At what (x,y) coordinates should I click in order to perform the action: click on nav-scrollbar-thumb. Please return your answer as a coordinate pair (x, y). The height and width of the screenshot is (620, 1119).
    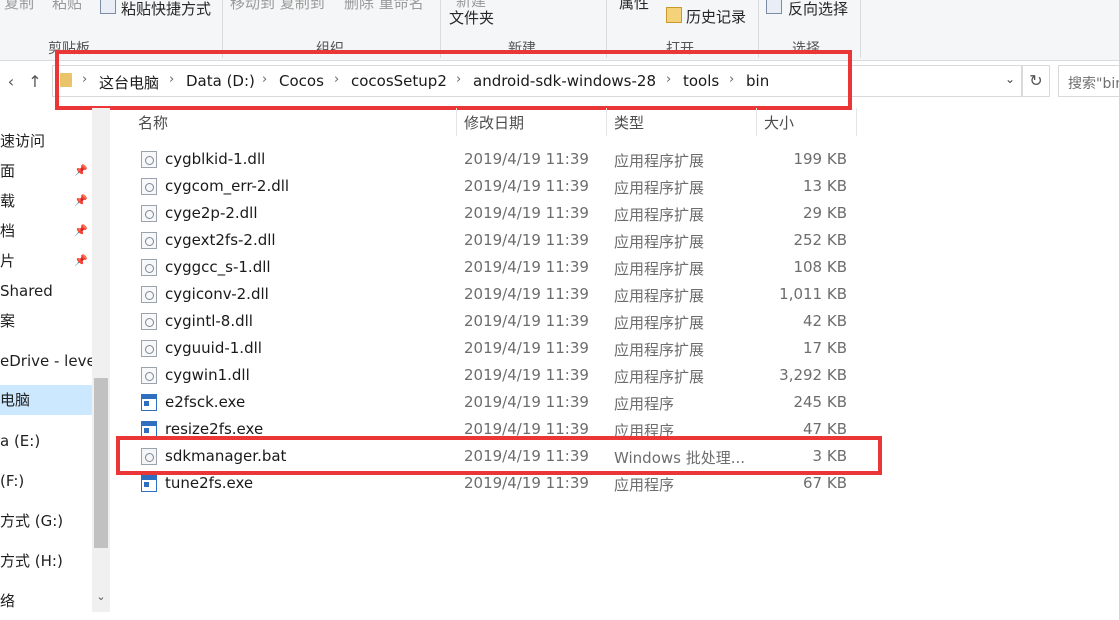
    Looking at the image, I should click on (101, 463).